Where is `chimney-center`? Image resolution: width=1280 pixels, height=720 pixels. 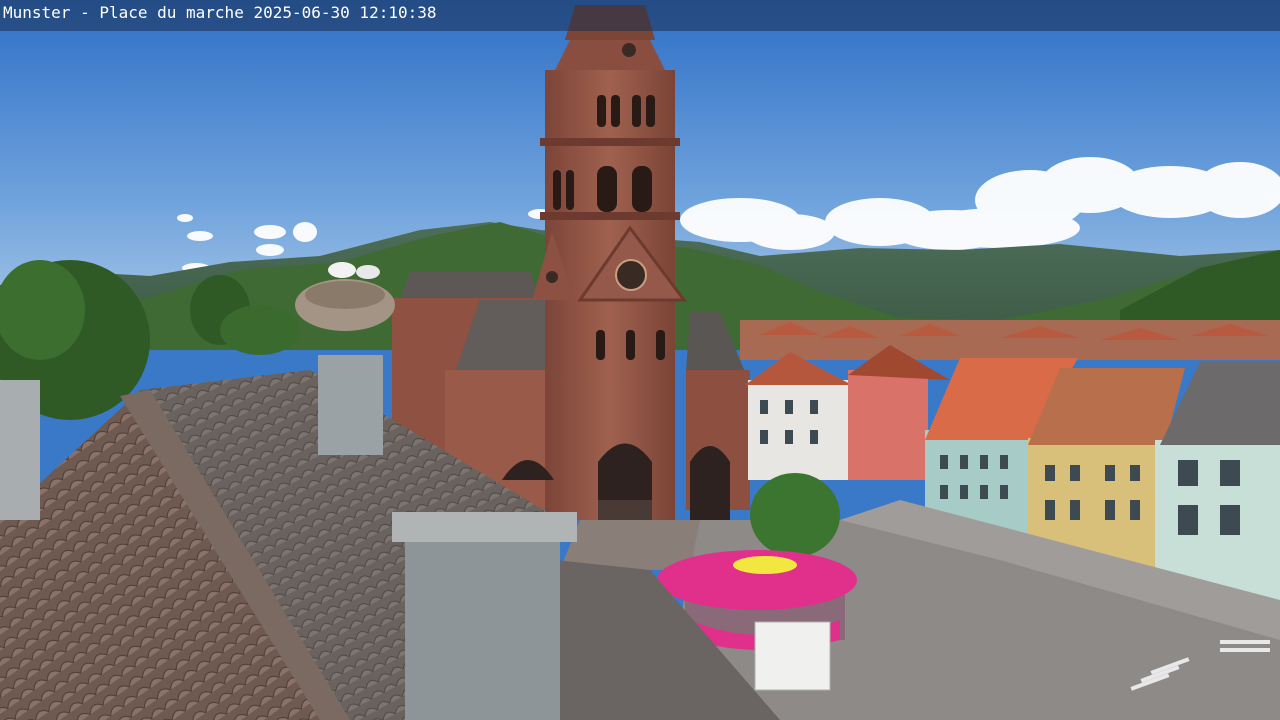 chimney-center is located at coordinates (482, 630).